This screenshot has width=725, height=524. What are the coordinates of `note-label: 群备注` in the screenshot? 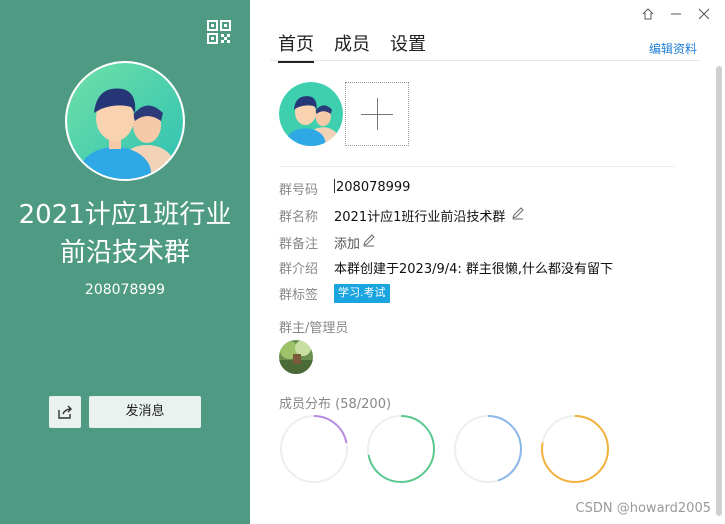 It's located at (299, 244).